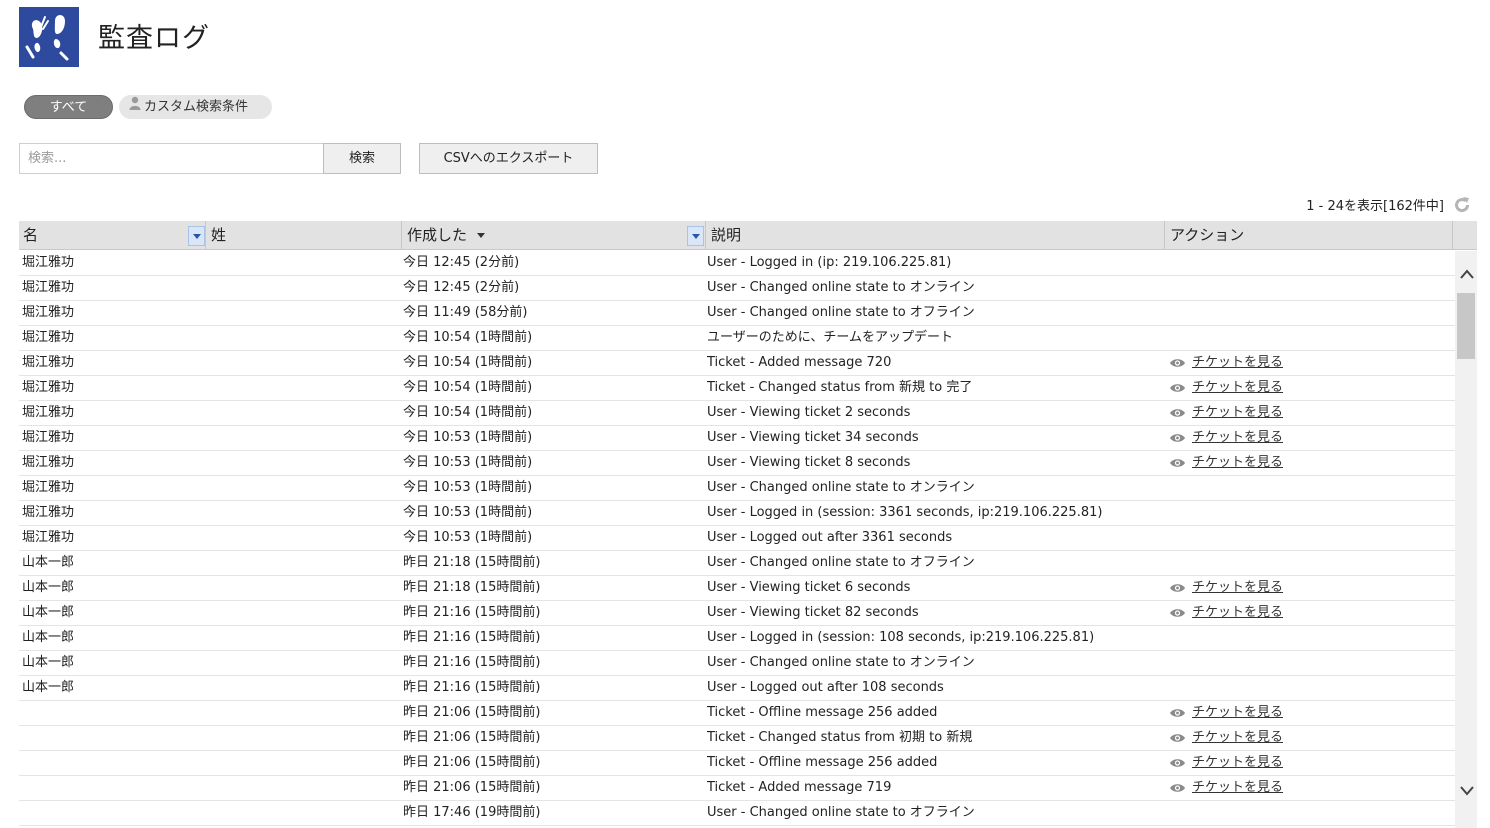  What do you see at coordinates (1375, 206) in the screenshot?
I see `pagination-count: 1 - 24を表示[162件中]` at bounding box center [1375, 206].